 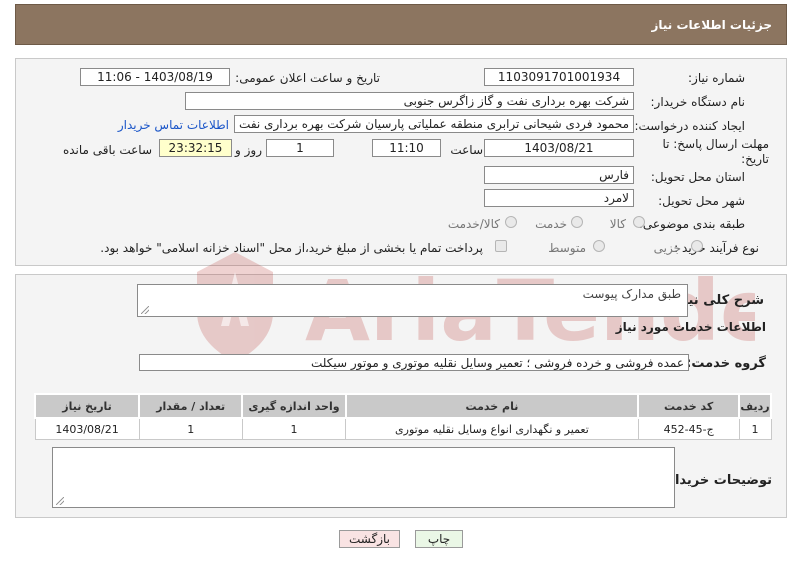 What do you see at coordinates (466, 150) in the screenshot?
I see `deadline-time-label: ساعت` at bounding box center [466, 150].